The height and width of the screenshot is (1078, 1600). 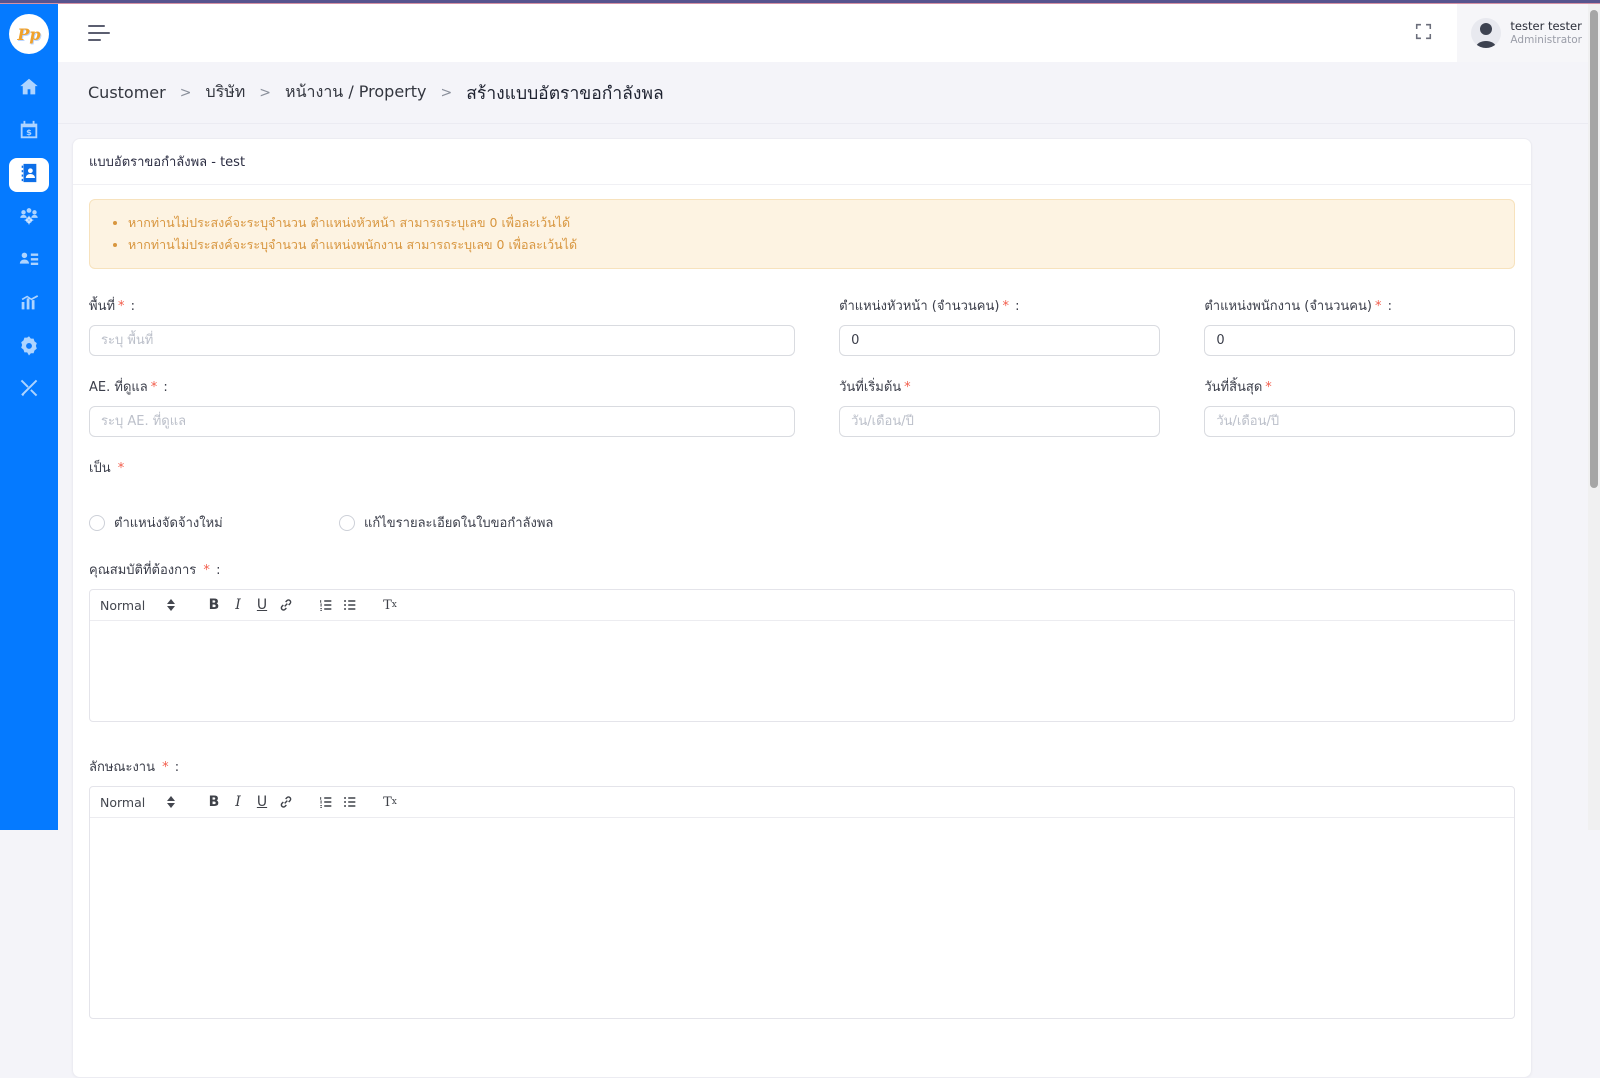 What do you see at coordinates (929, 306) in the screenshot?
I see `head-count-label: ตำแหน่งหัวหน้า (จำนวนคน) * :` at bounding box center [929, 306].